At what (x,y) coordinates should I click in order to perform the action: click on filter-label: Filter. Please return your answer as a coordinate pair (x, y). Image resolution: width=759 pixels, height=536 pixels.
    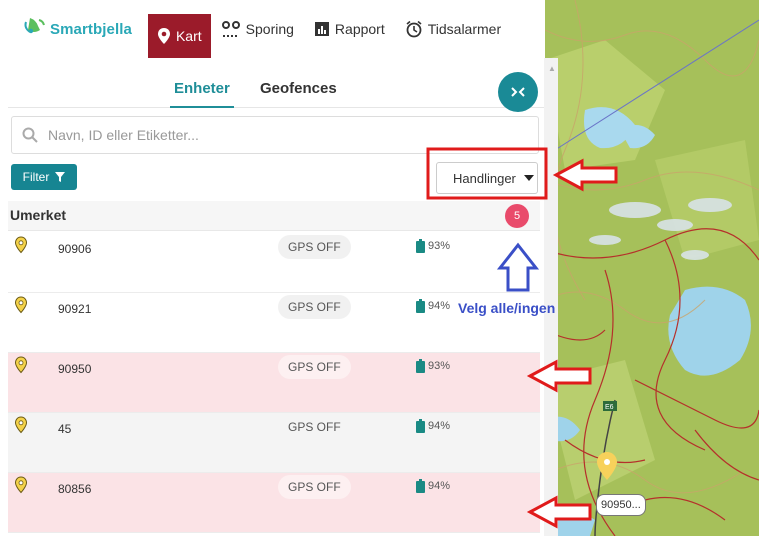
    Looking at the image, I should click on (36, 177).